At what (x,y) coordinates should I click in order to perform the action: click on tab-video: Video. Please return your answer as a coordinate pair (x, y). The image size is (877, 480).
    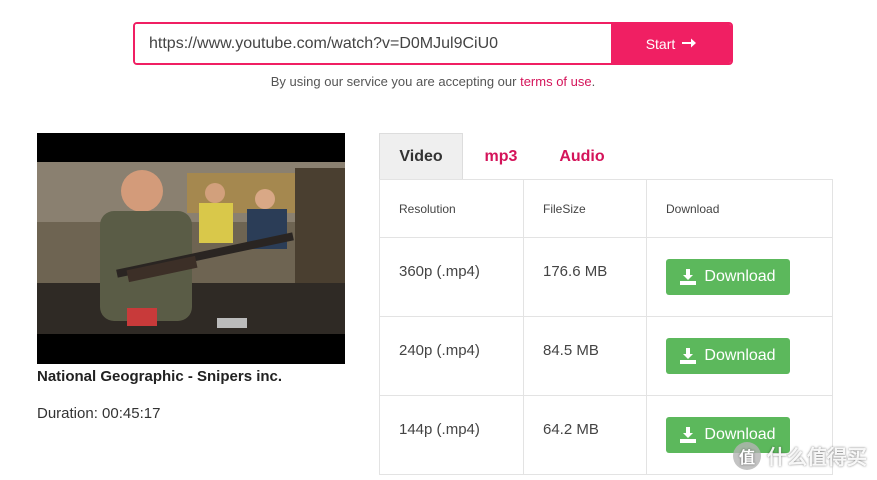
    Looking at the image, I should click on (421, 156).